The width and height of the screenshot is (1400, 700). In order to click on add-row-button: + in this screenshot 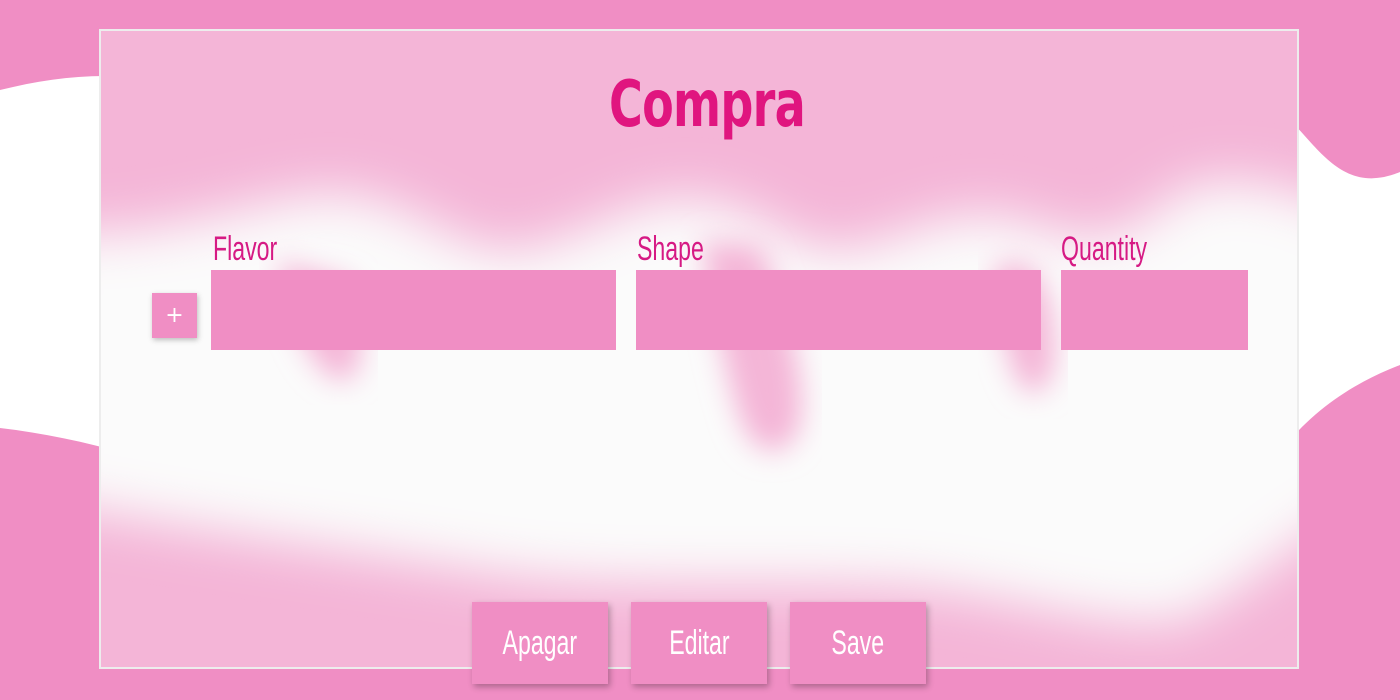, I will do `click(174, 315)`.